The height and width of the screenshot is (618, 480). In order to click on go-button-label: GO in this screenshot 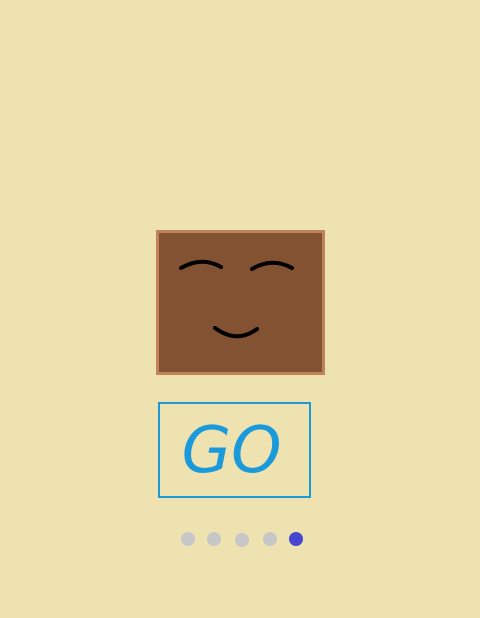, I will do `click(231, 451)`.